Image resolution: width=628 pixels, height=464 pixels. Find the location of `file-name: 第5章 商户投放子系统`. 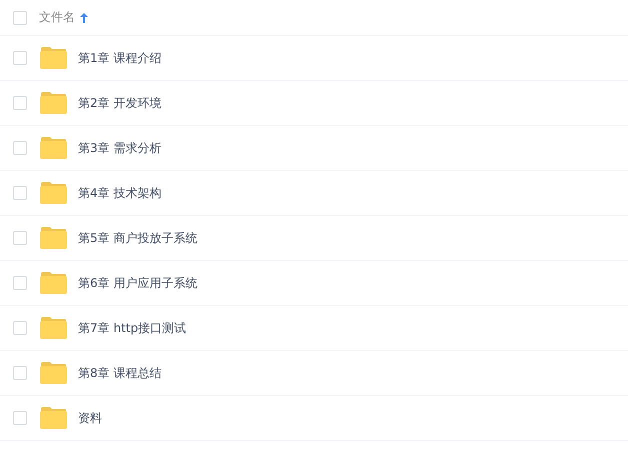

file-name: 第5章 商户投放子系统 is located at coordinates (138, 238).